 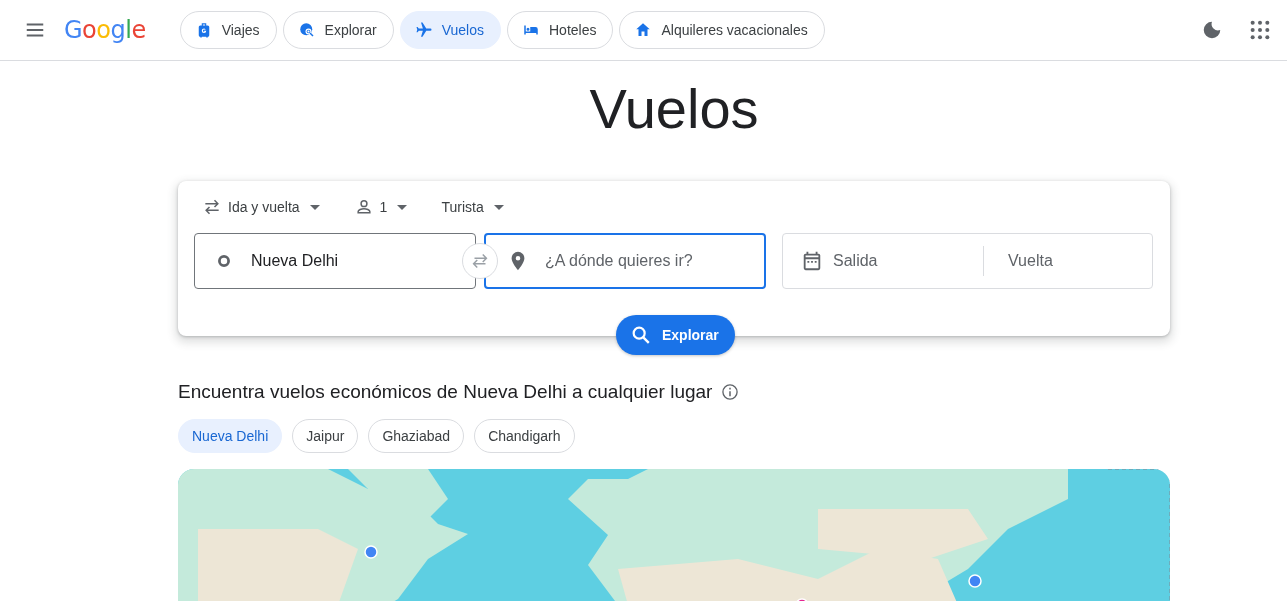 What do you see at coordinates (812, 261) in the screenshot?
I see `calendar-icon` at bounding box center [812, 261].